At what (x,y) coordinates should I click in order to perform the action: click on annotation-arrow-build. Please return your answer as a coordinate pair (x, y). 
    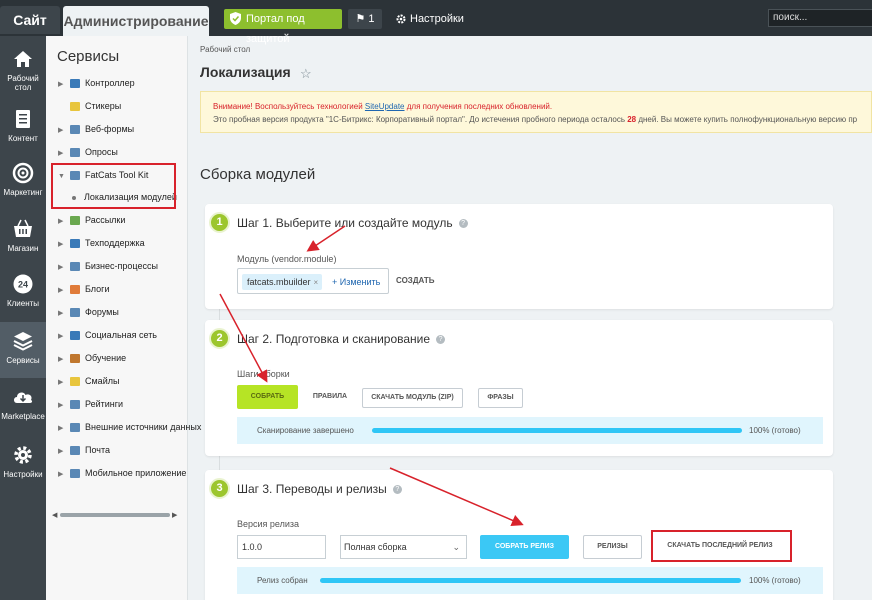
    Looking at the image, I should click on (243, 338).